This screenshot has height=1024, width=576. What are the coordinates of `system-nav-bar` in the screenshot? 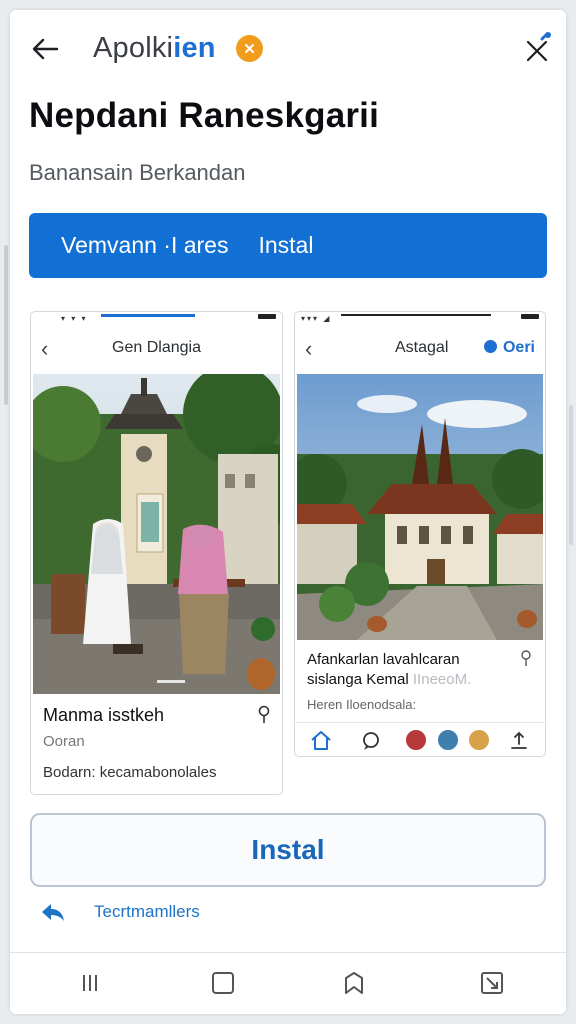 It's located at (288, 983).